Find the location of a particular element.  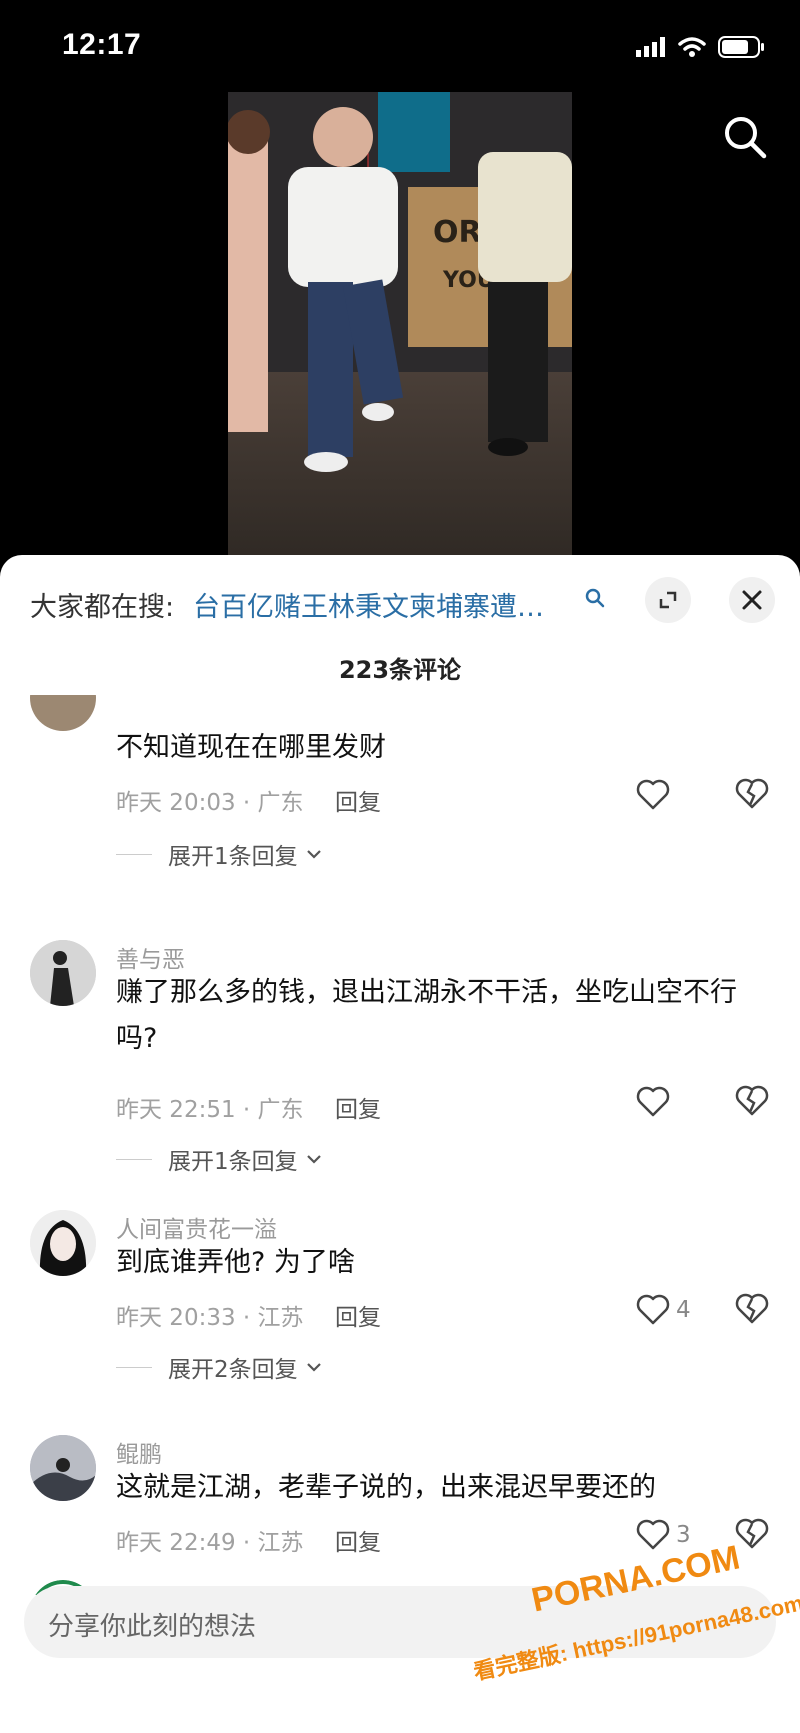

status-time: 12:17 is located at coordinates (102, 44).